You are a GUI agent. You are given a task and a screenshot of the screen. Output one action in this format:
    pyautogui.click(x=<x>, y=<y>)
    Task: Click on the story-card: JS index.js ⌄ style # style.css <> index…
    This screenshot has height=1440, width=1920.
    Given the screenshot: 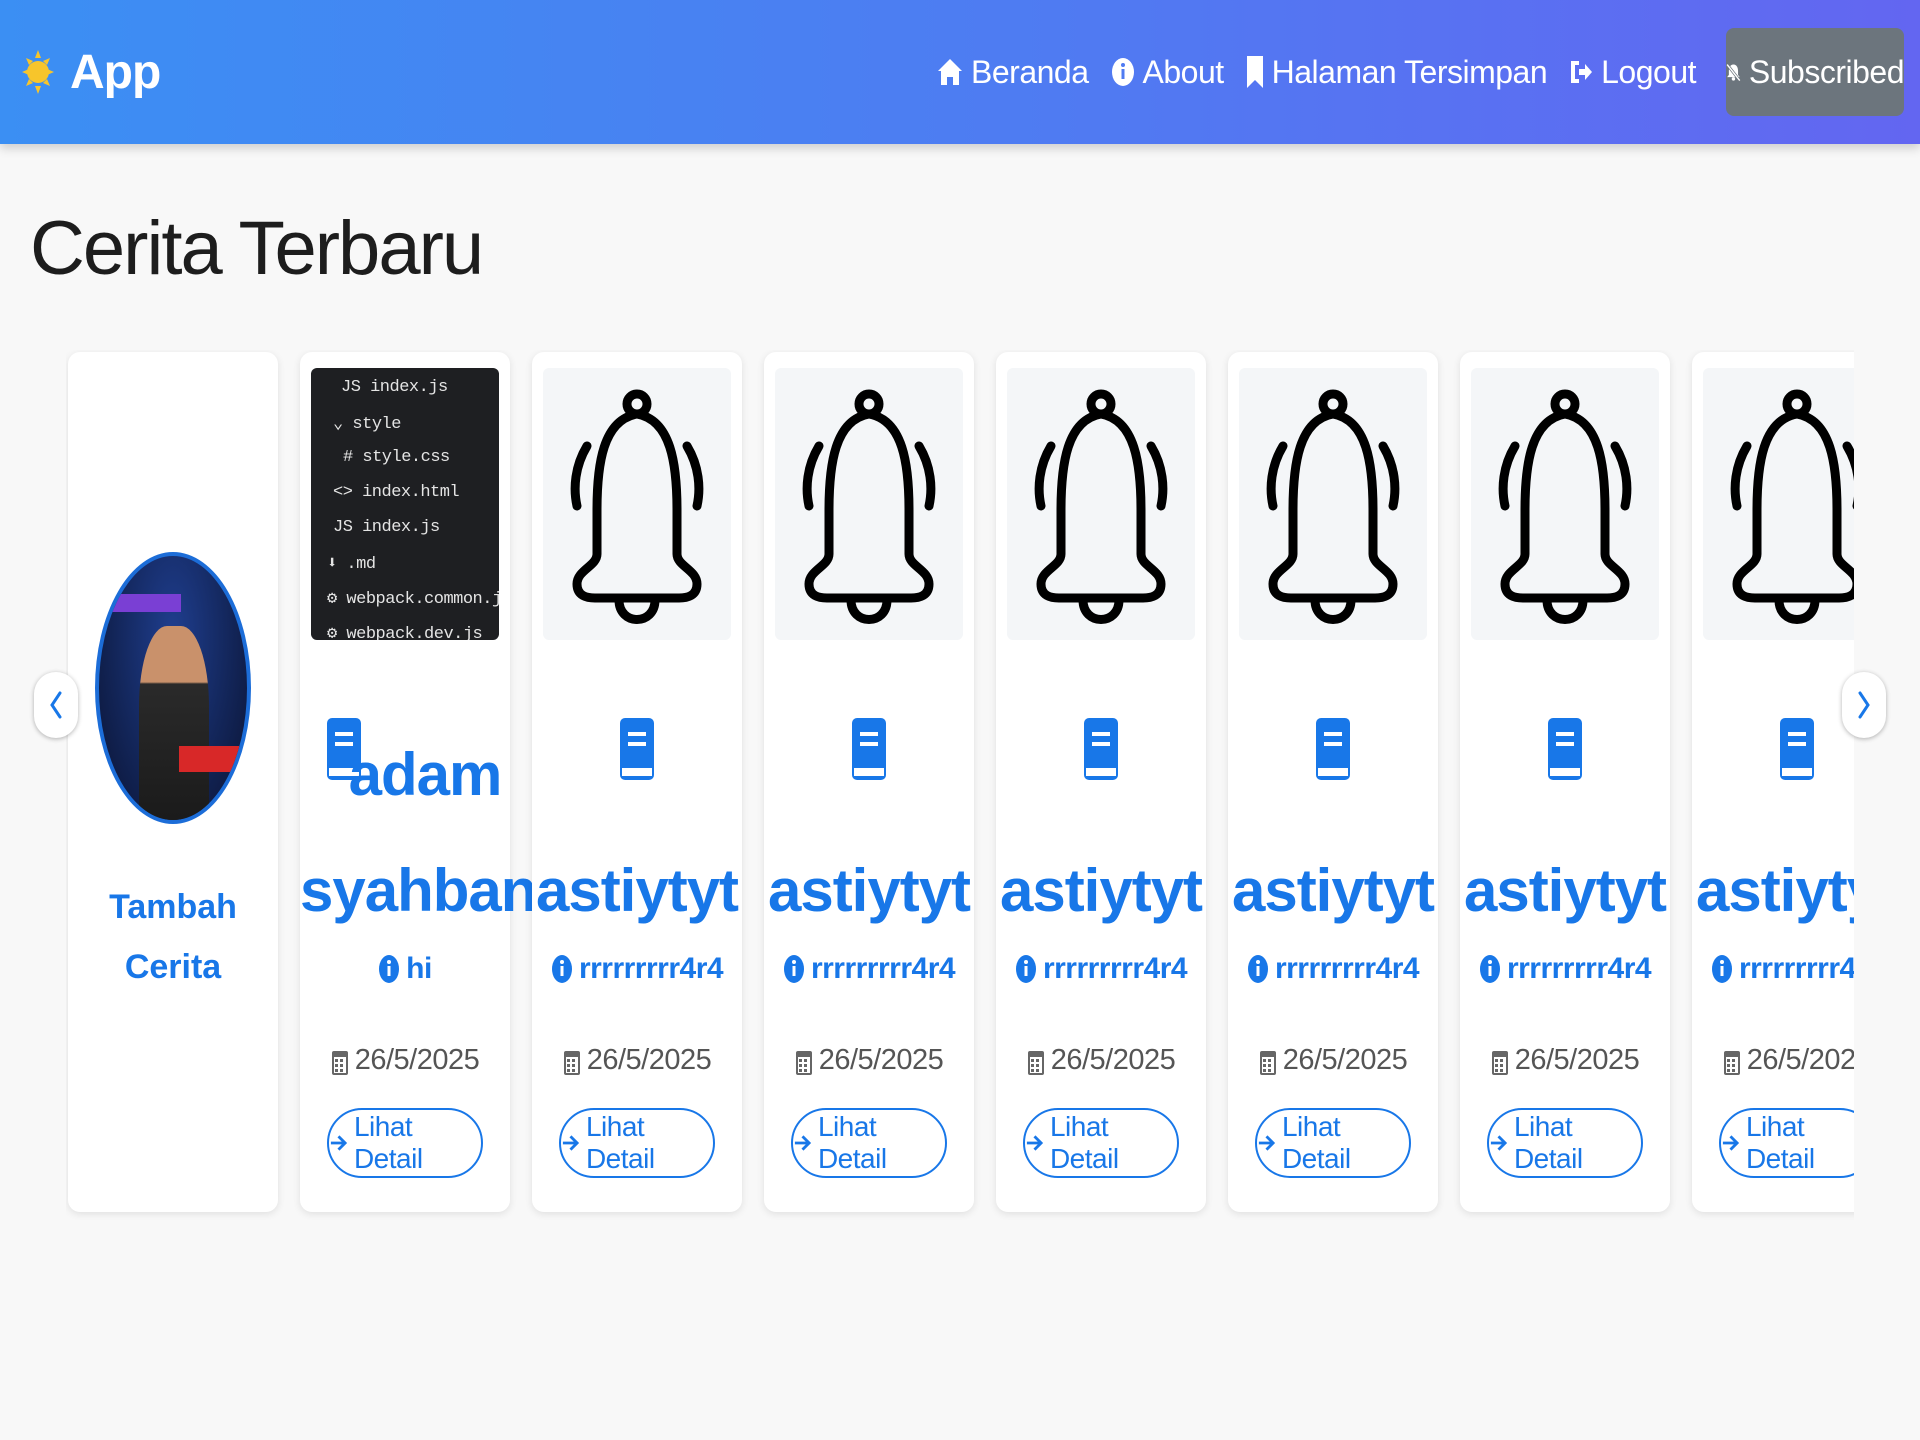 What is the action you would take?
    pyautogui.click(x=418, y=782)
    